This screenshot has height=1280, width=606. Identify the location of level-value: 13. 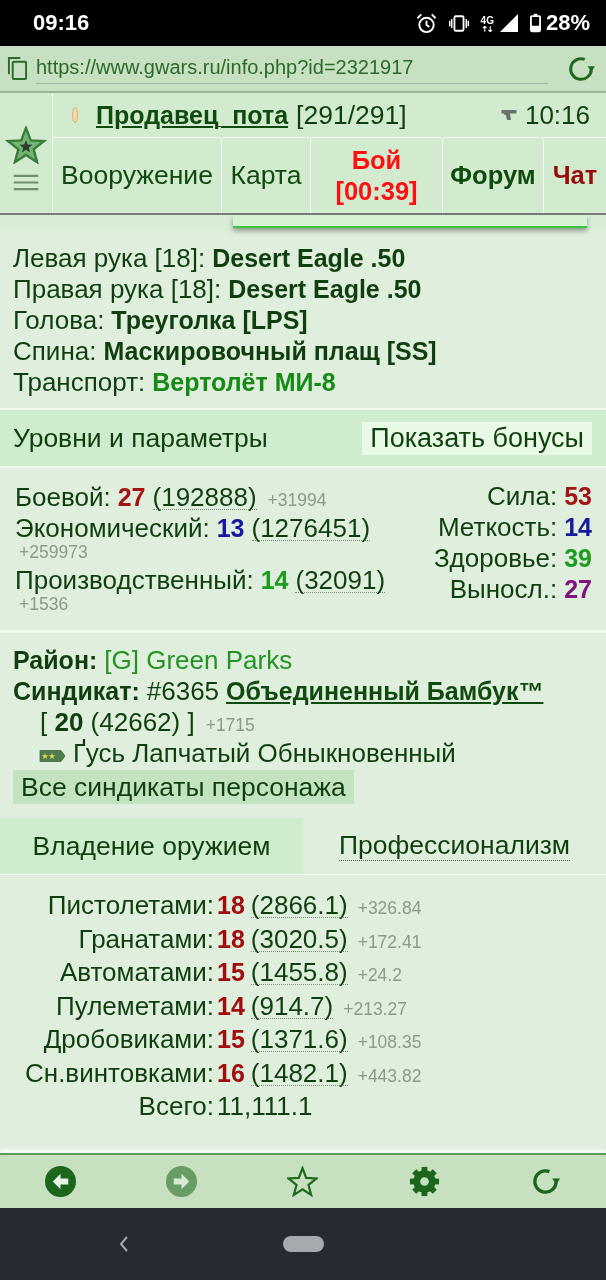
(230, 528).